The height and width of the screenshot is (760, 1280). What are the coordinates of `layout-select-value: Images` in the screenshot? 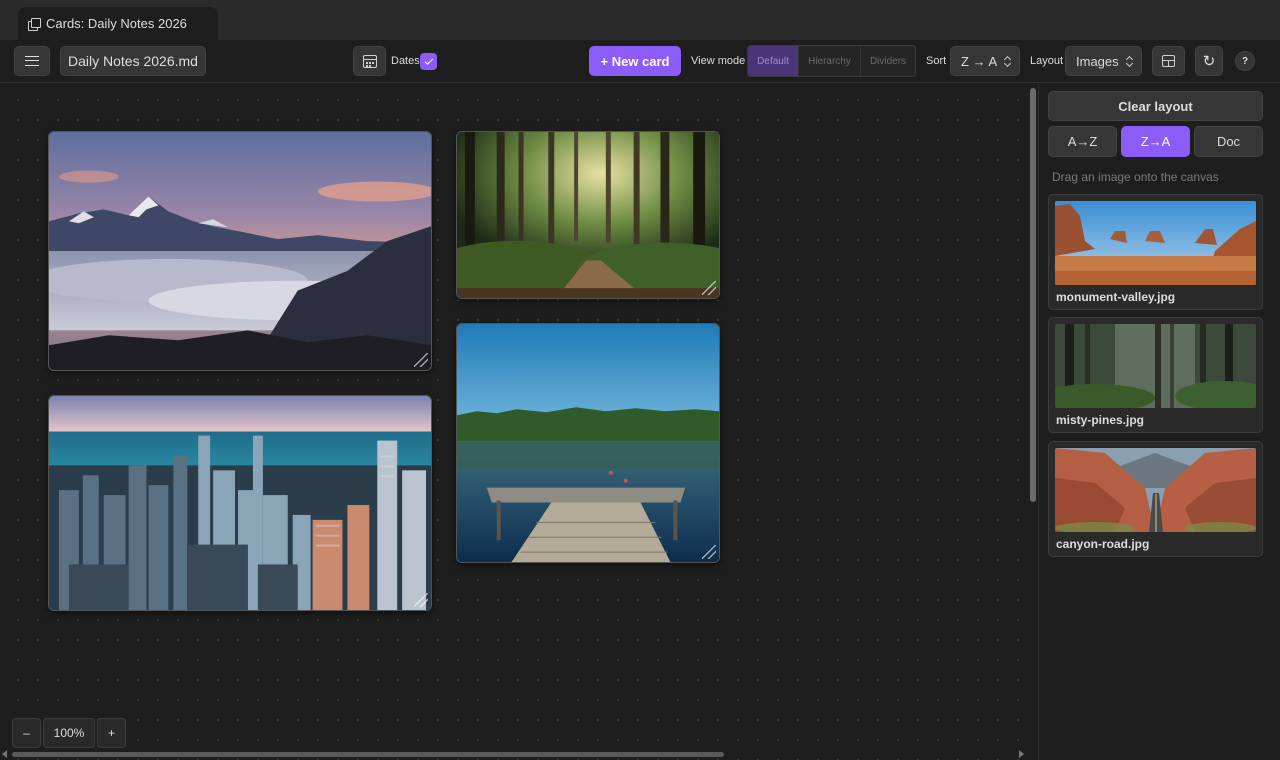 It's located at (1097, 61).